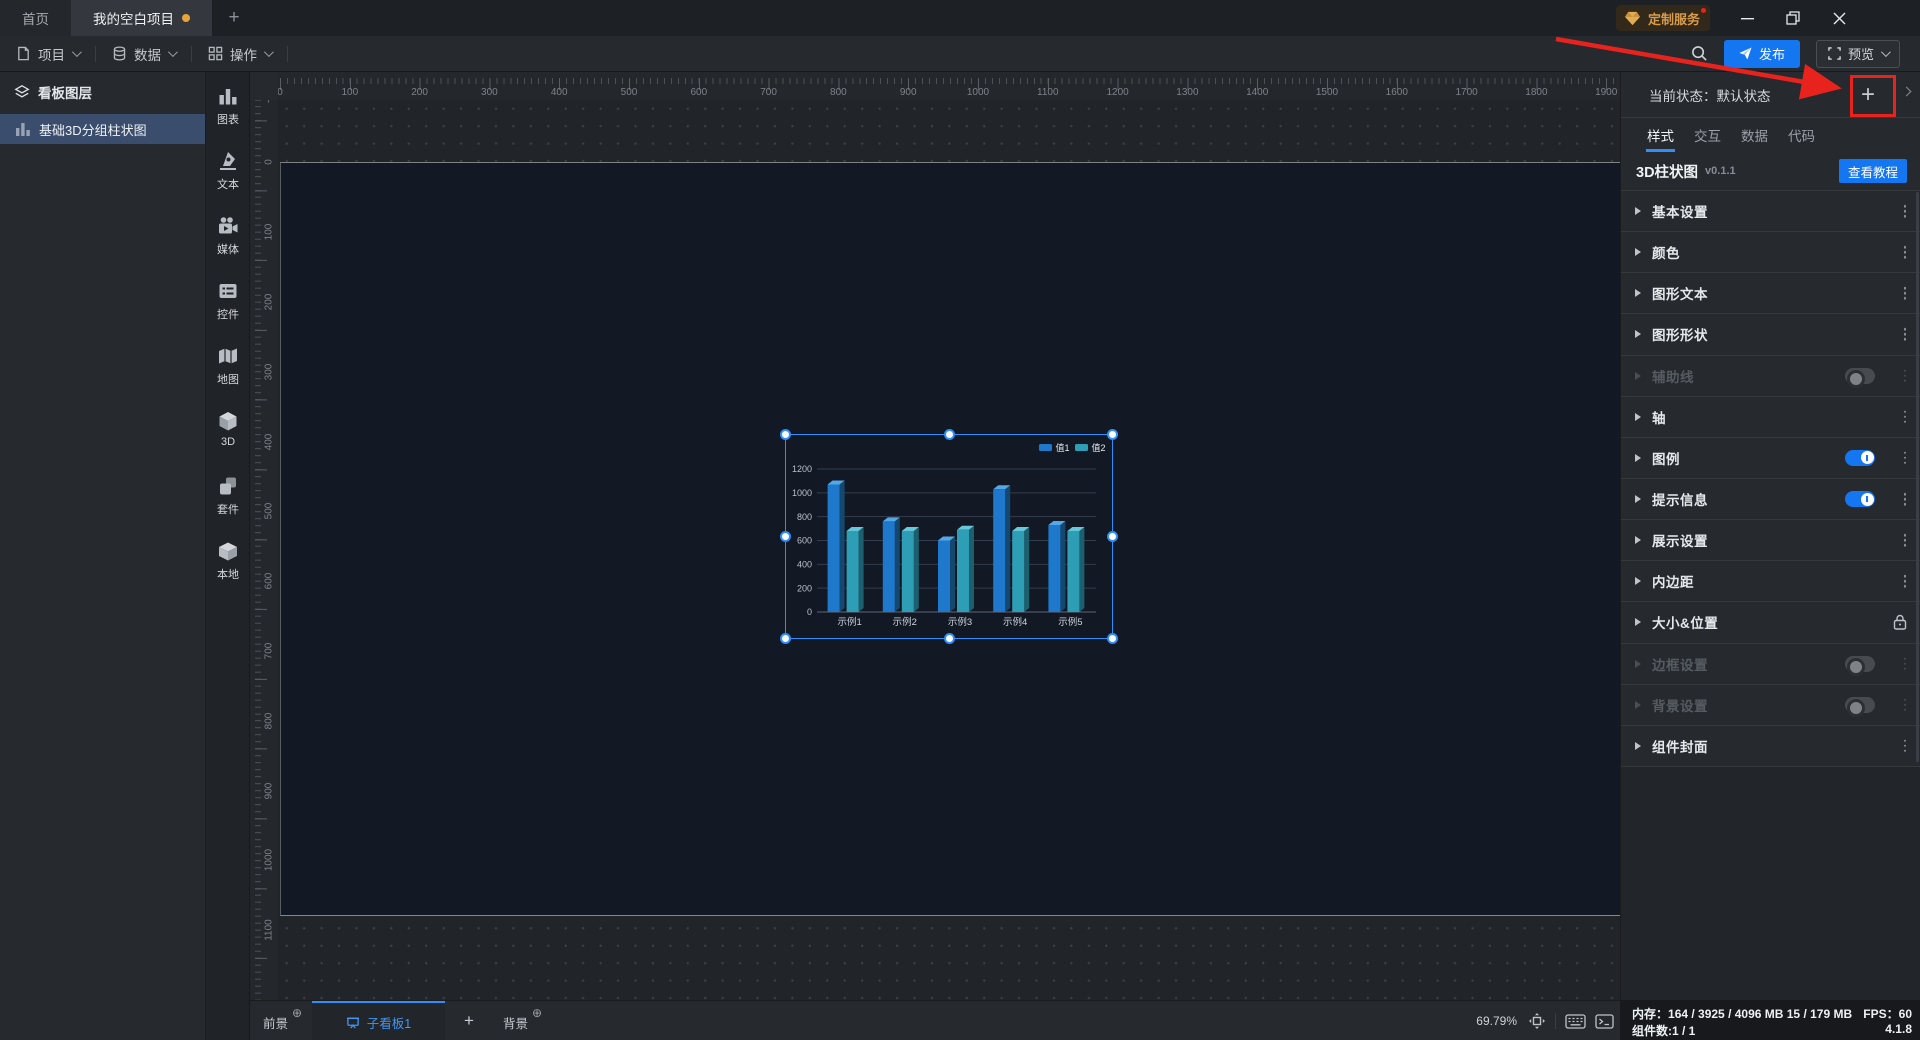 This screenshot has width=1920, height=1040. I want to click on view-tutorial-button: 查看教程, so click(1872, 171).